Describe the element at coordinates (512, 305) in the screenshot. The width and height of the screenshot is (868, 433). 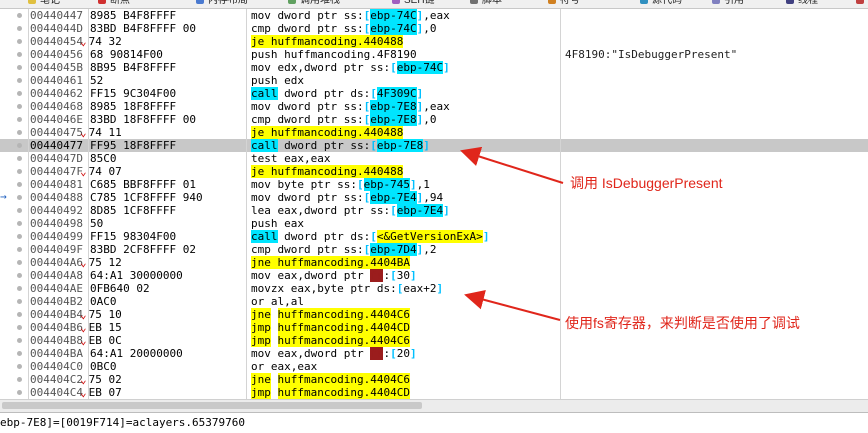
I see `arrow-to-fs` at that location.